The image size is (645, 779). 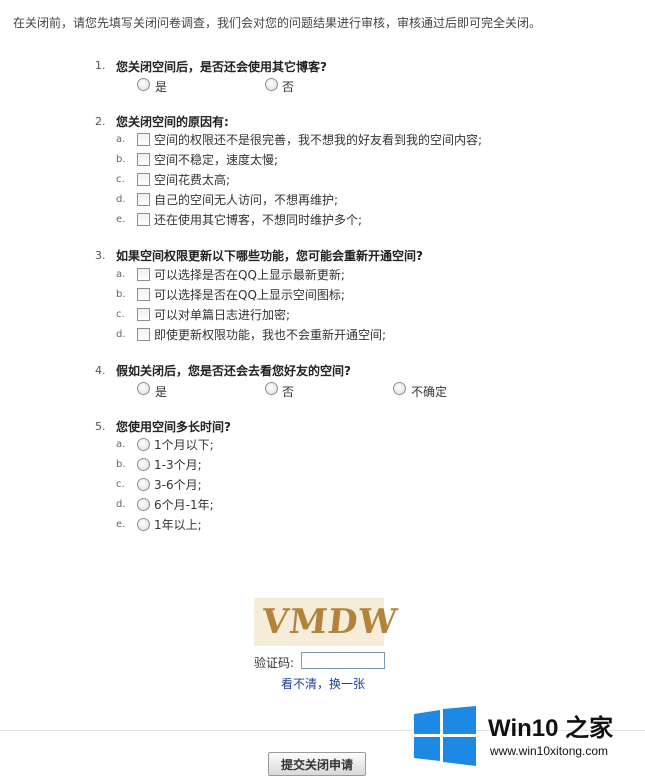 I want to click on question-number: 3., so click(x=100, y=255).